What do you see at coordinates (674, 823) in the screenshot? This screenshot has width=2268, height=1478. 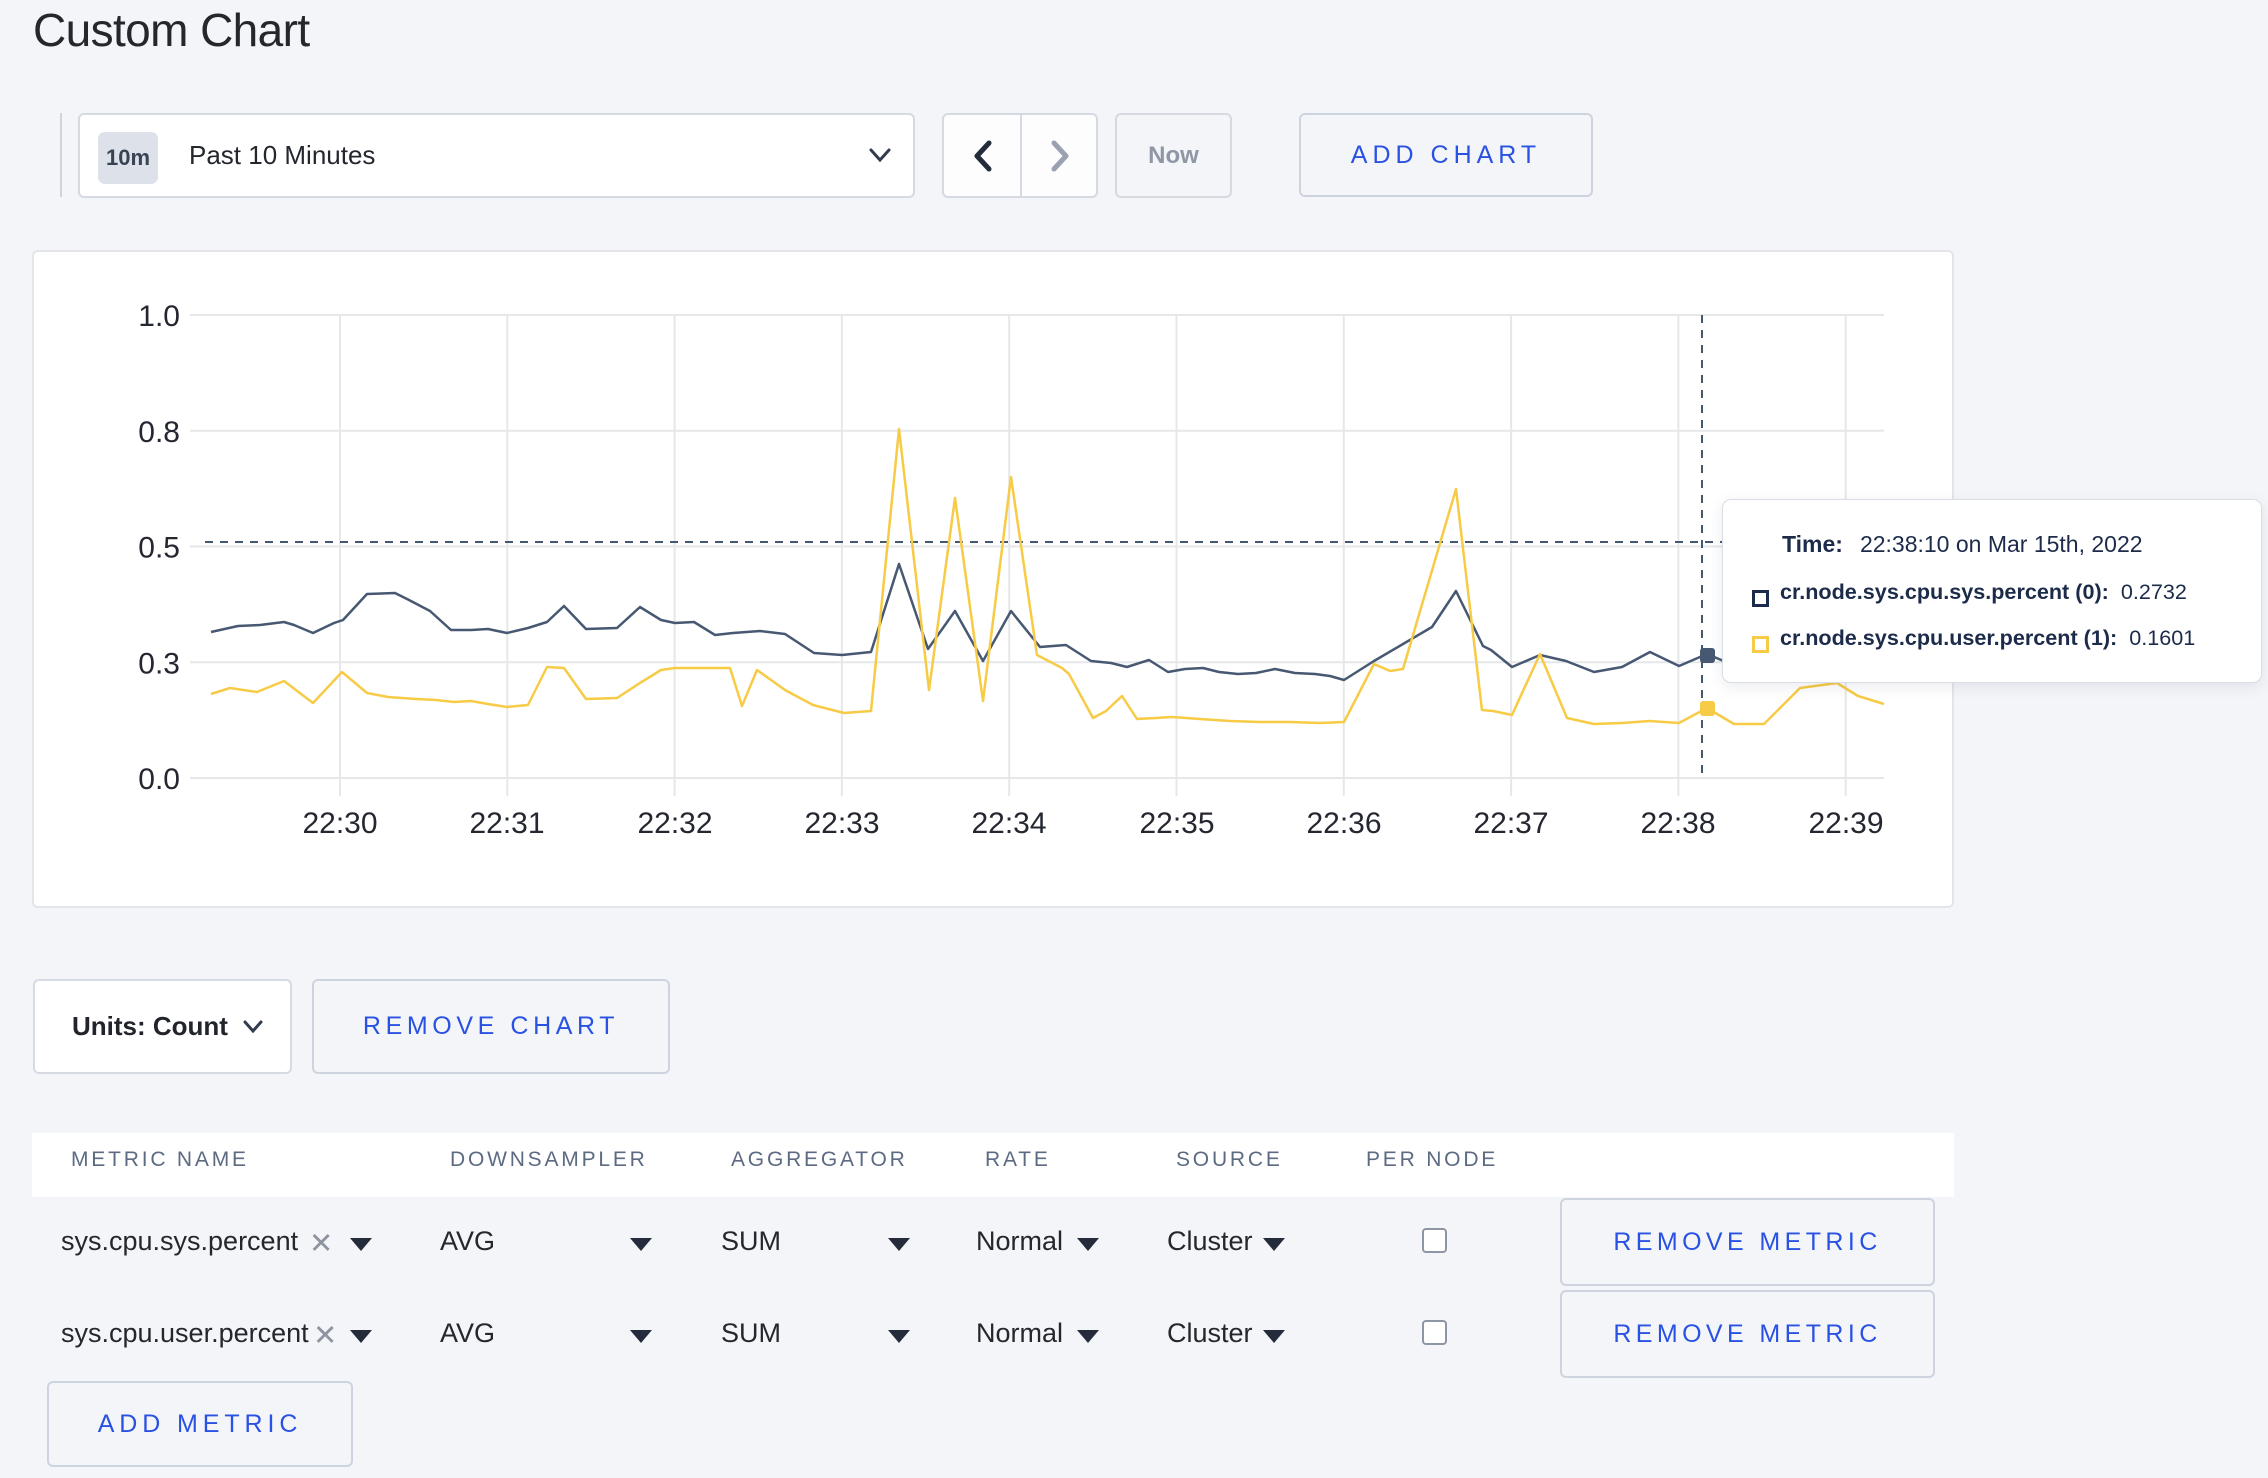 I see `svg-text: 22:32` at bounding box center [674, 823].